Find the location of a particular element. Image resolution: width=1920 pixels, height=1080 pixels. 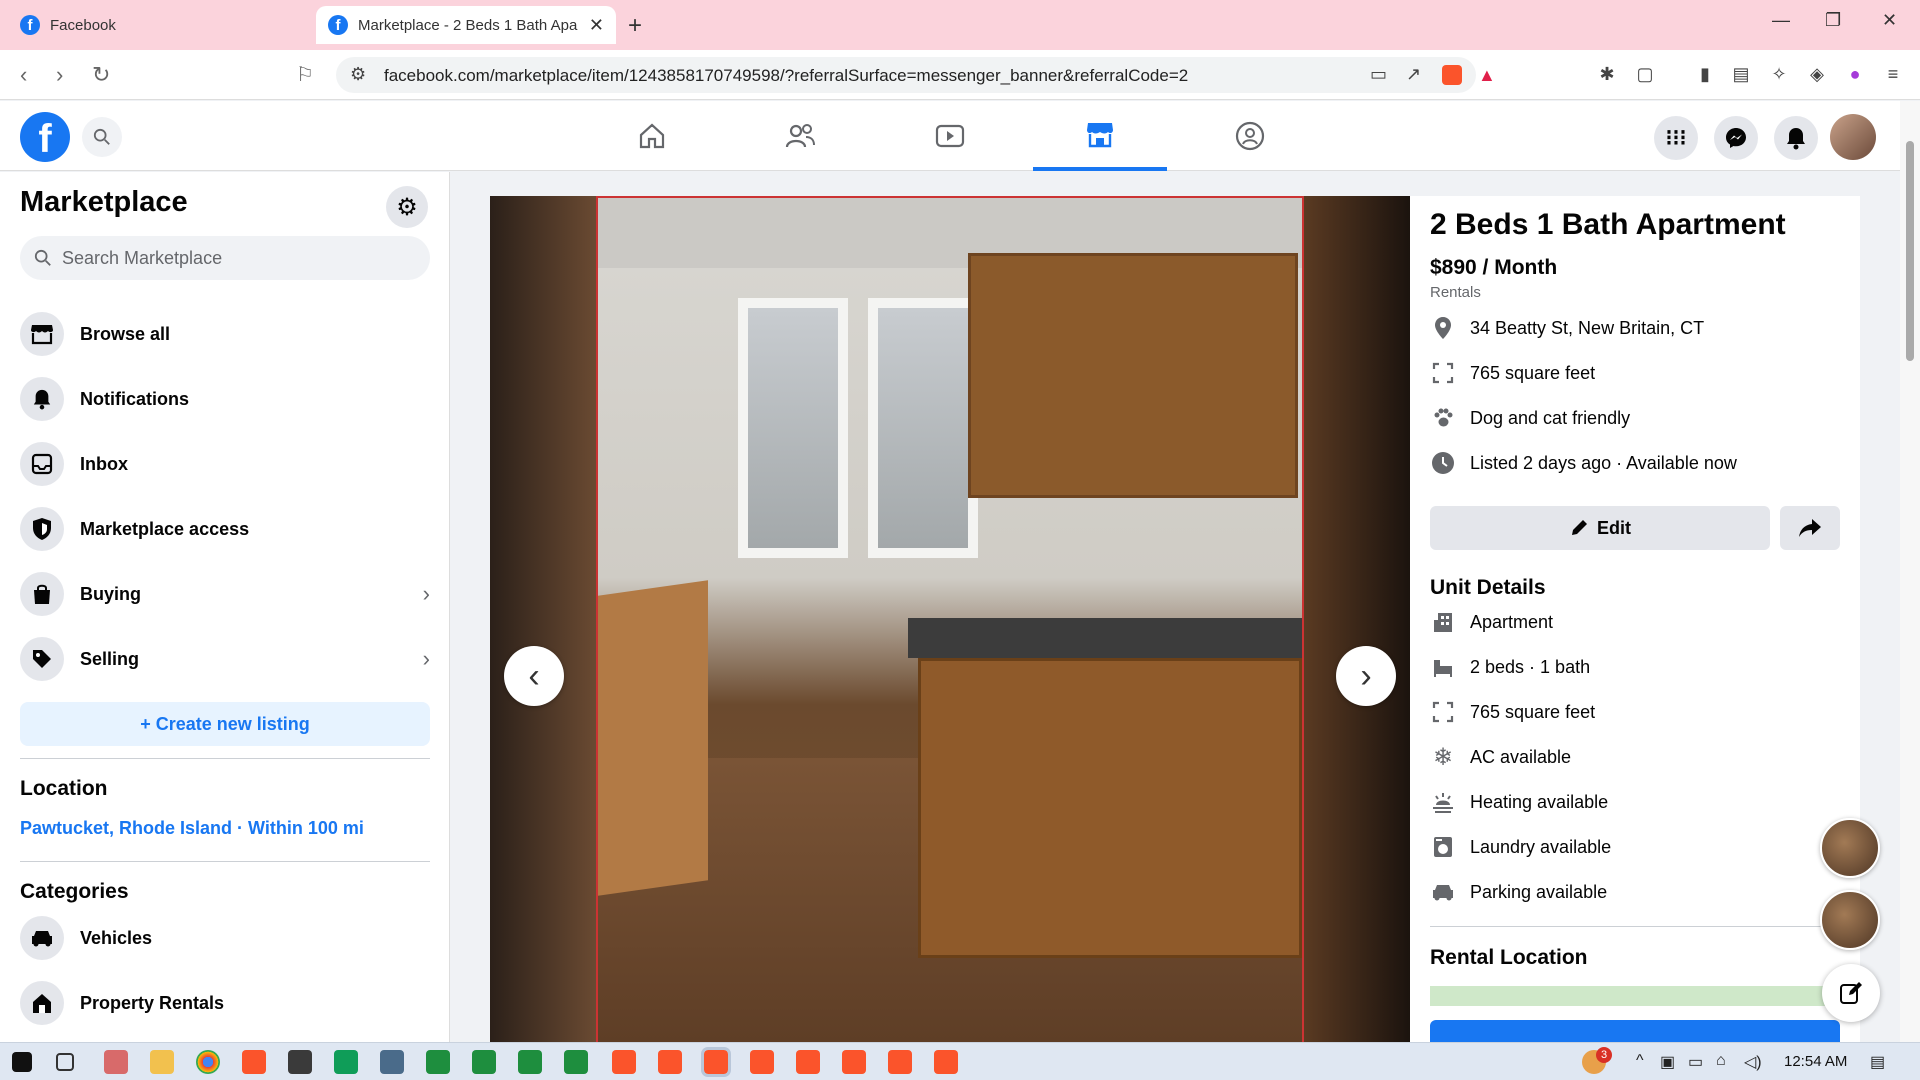

listing-area: 765 square feet is located at coordinates (1533, 372).